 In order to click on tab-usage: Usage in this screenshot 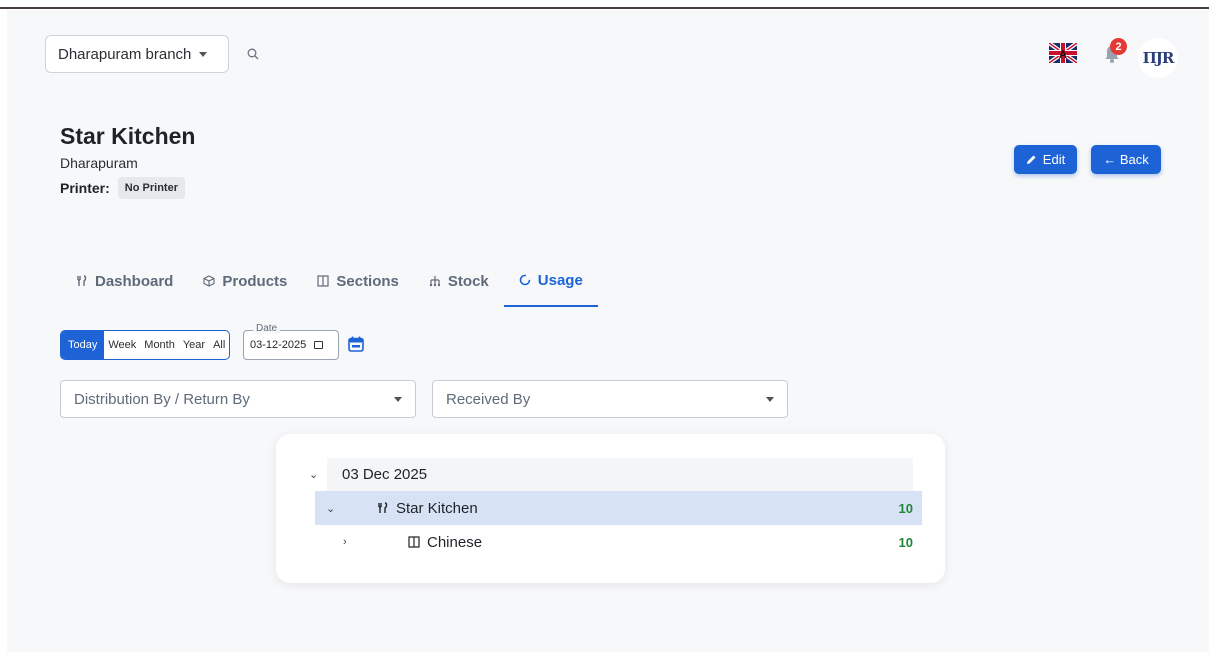, I will do `click(550, 281)`.